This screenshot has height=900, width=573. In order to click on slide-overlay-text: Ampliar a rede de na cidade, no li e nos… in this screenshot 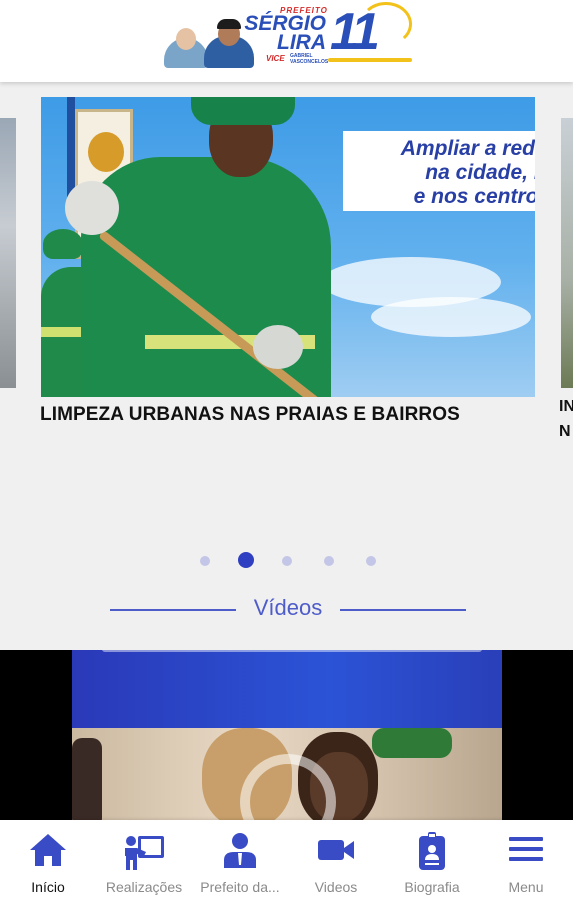, I will do `click(467, 172)`.